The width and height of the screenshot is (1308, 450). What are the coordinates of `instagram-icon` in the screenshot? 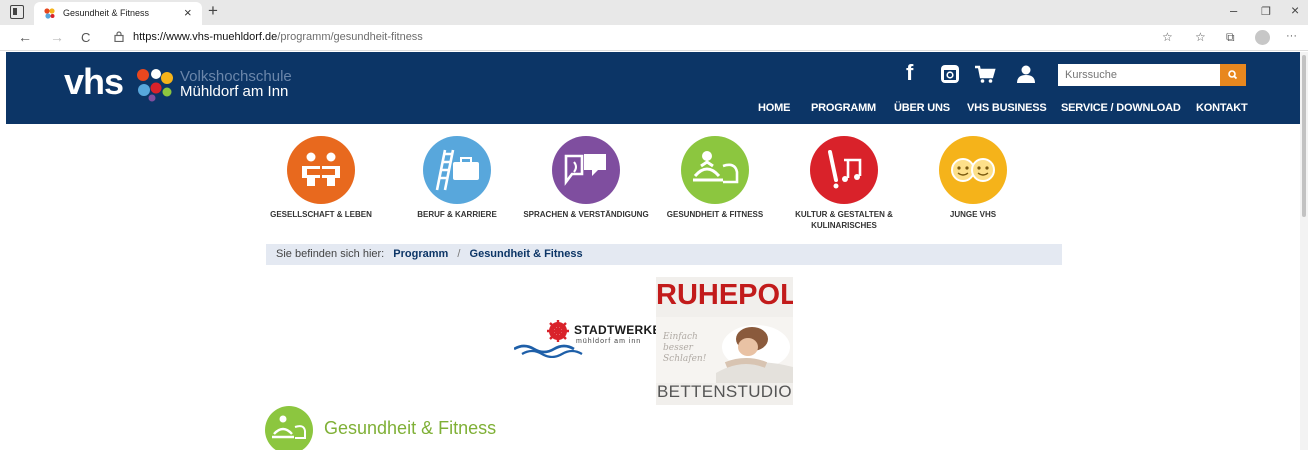 It's located at (950, 74).